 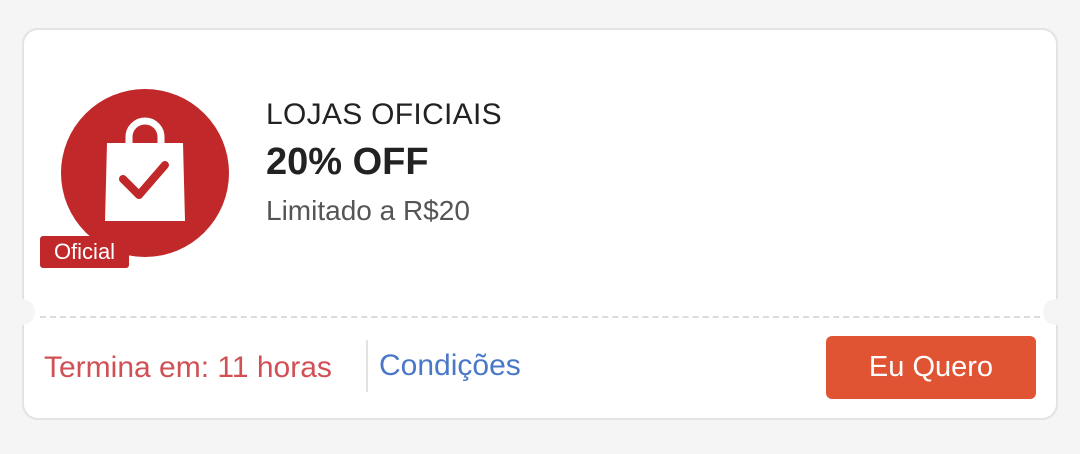 What do you see at coordinates (22, 312) in the screenshot?
I see `ticket-notch-left` at bounding box center [22, 312].